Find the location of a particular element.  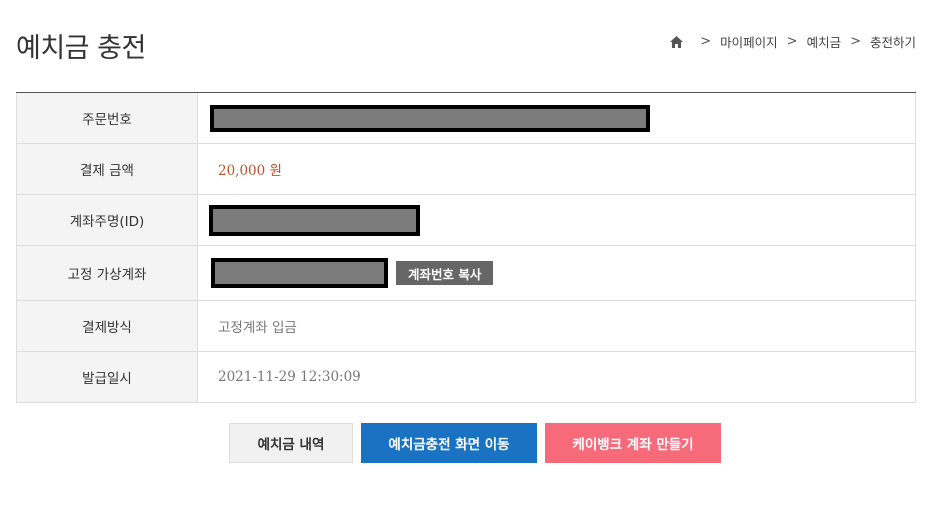

payment-amount-label: 결제 금액 is located at coordinates (107, 169).